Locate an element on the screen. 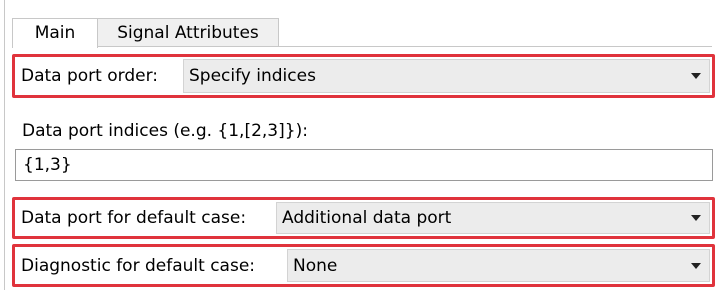 Image resolution: width=721 pixels, height=290 pixels. tab-main-label: Main is located at coordinates (55, 33).